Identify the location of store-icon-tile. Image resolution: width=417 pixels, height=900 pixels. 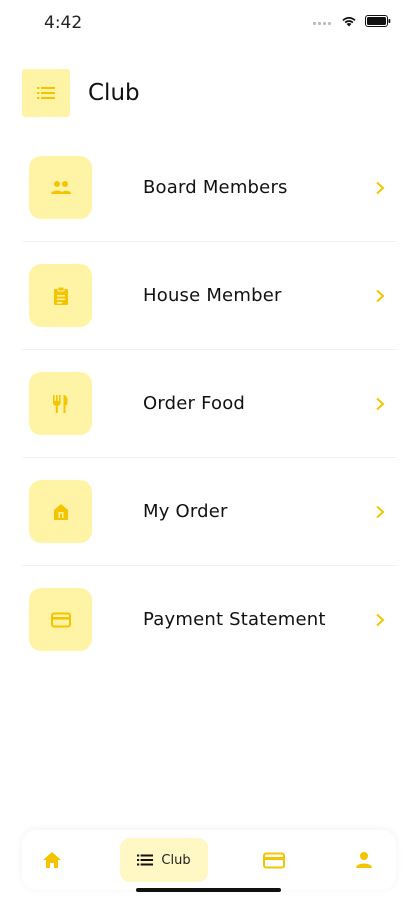
(60, 511).